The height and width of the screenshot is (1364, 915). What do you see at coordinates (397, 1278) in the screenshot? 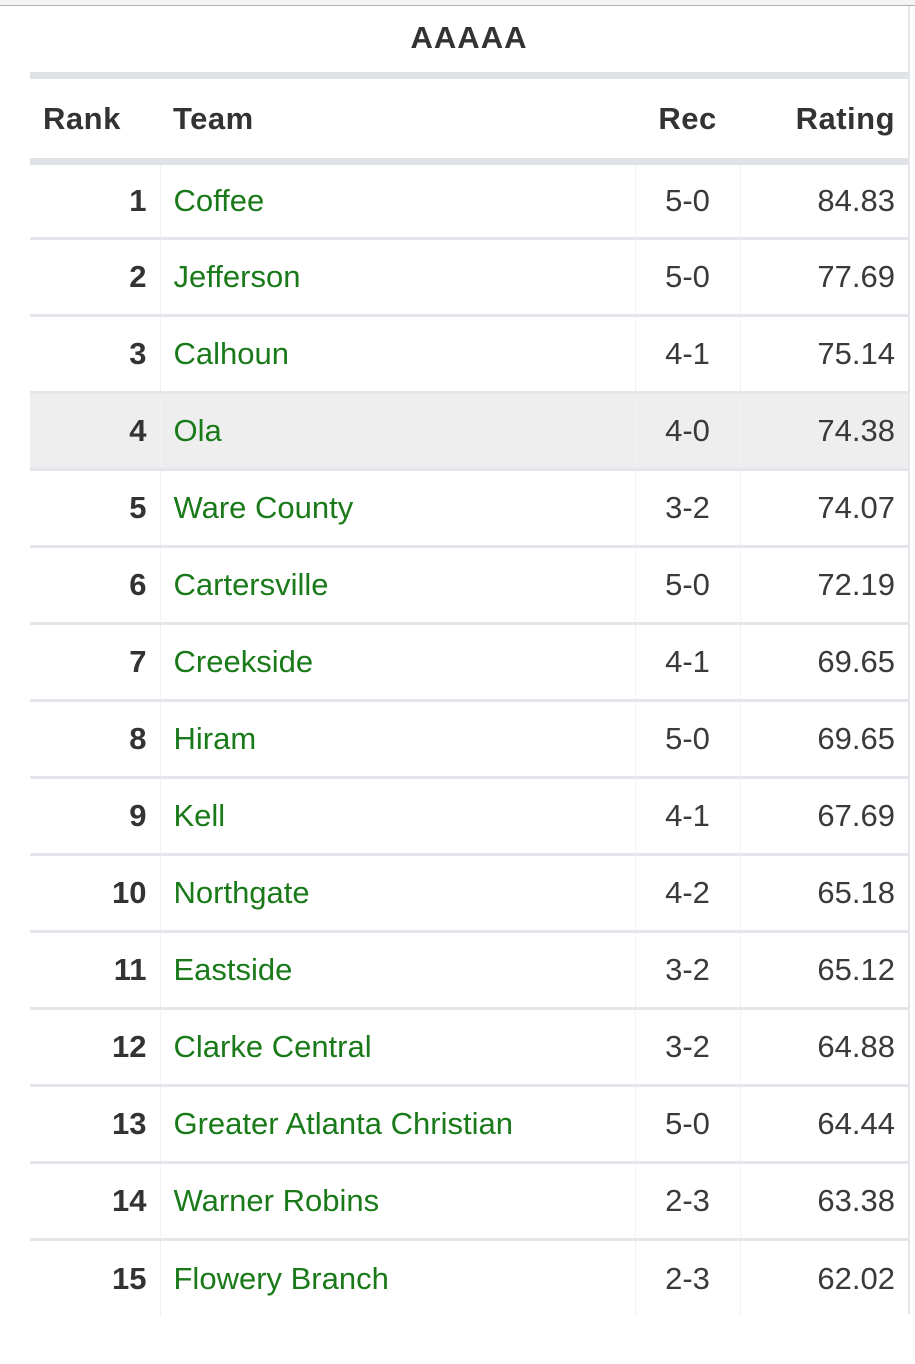
I see `team-cell: Flowery Branch` at bounding box center [397, 1278].